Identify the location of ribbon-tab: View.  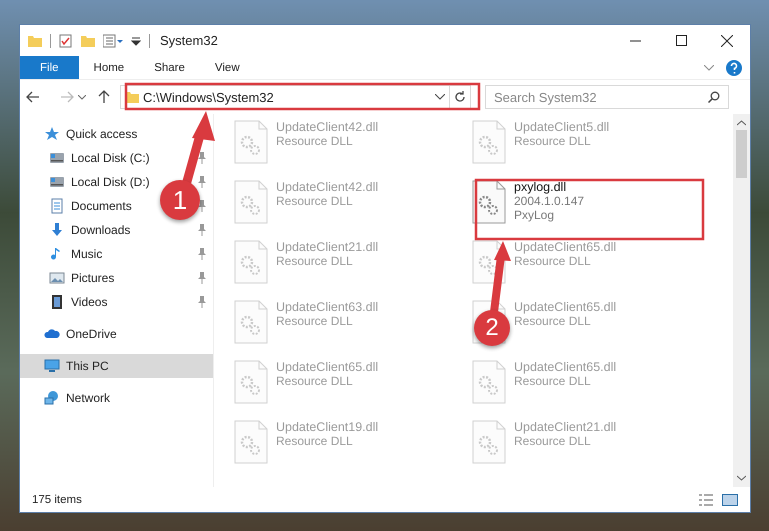
(227, 67).